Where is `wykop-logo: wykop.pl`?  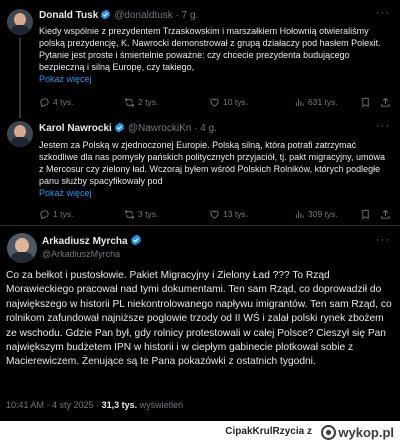
wykop-logo: wykop.pl is located at coordinates (357, 432).